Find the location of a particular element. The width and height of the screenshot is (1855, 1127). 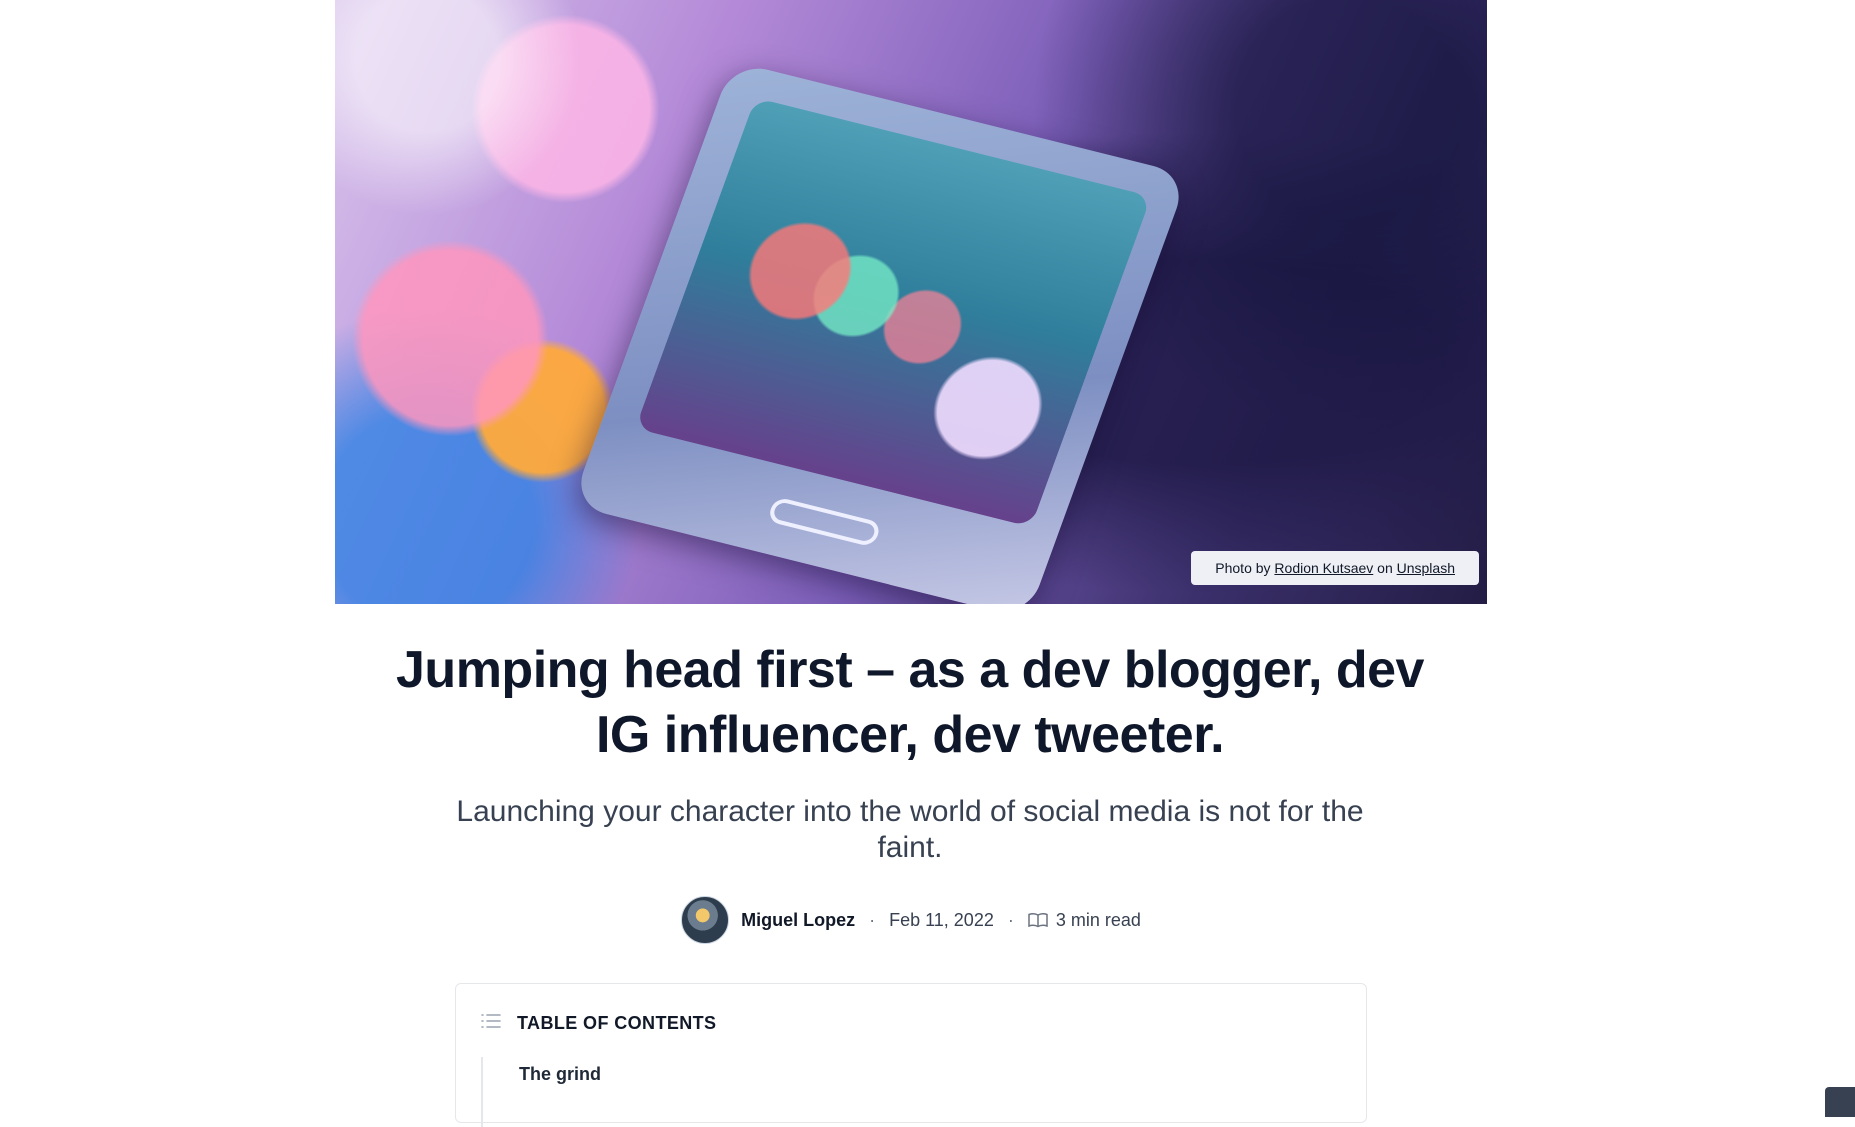

read-time: 3 min read is located at coordinates (1098, 919).